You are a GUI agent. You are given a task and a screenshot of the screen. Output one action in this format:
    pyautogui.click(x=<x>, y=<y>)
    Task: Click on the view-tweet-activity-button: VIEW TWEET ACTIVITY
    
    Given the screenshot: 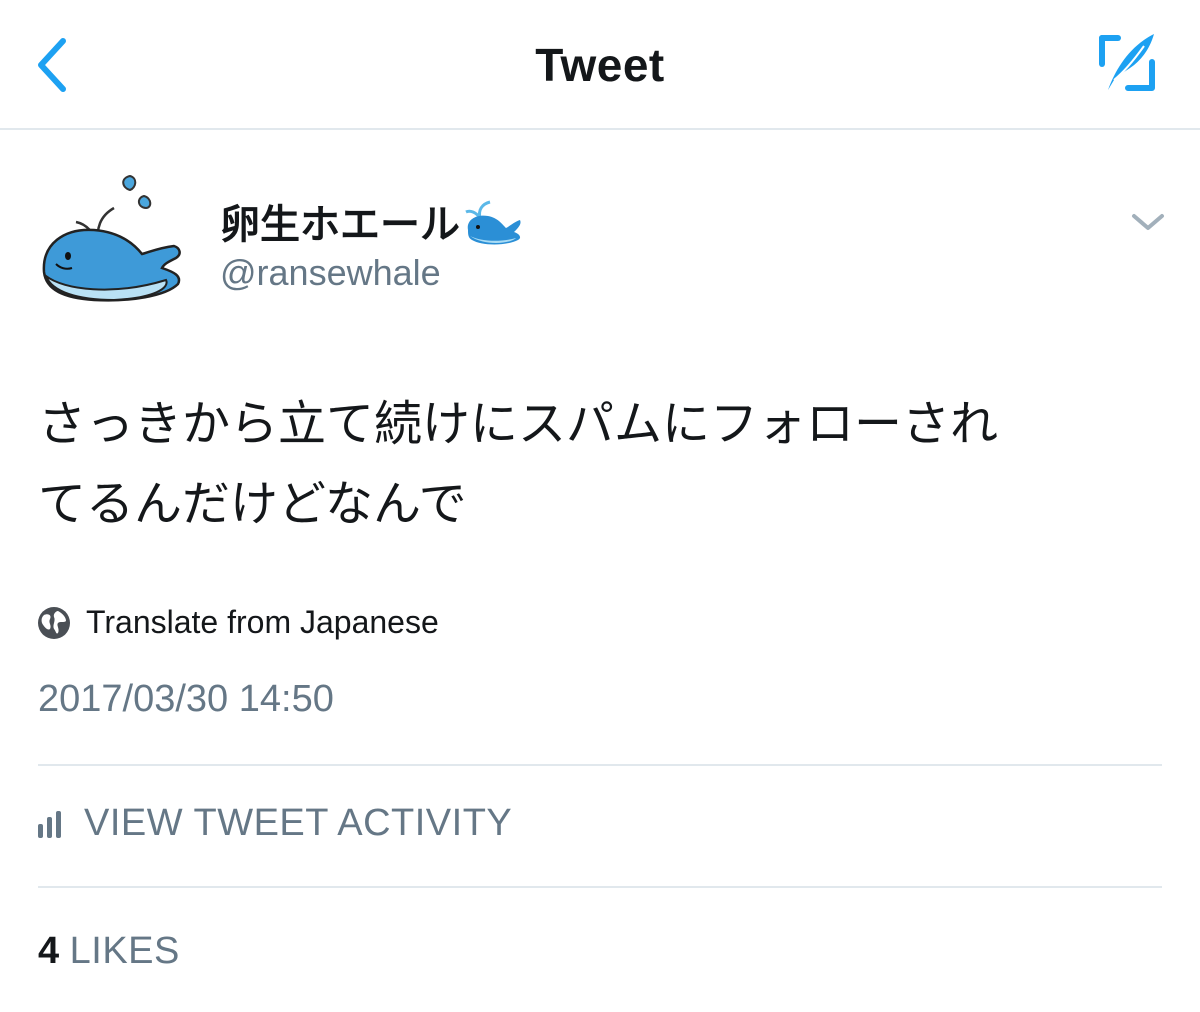 What is the action you would take?
    pyautogui.click(x=274, y=823)
    